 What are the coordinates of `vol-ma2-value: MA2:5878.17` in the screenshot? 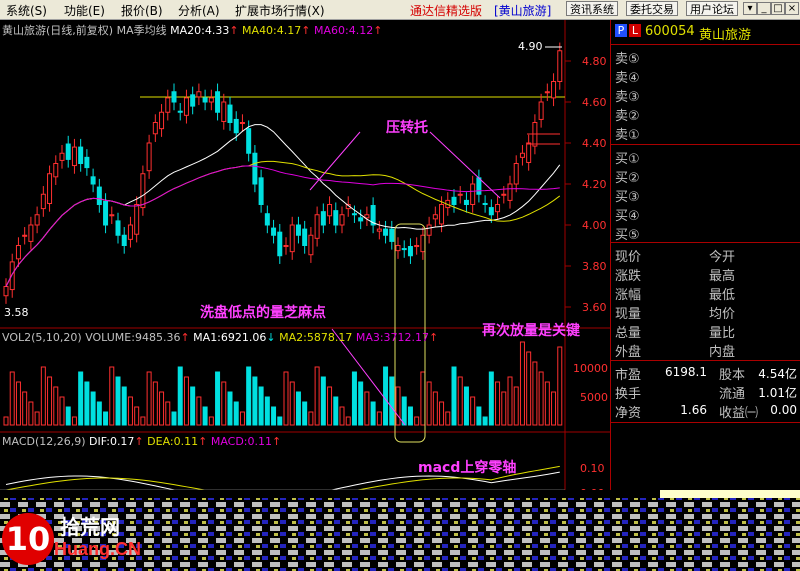 It's located at (316, 337).